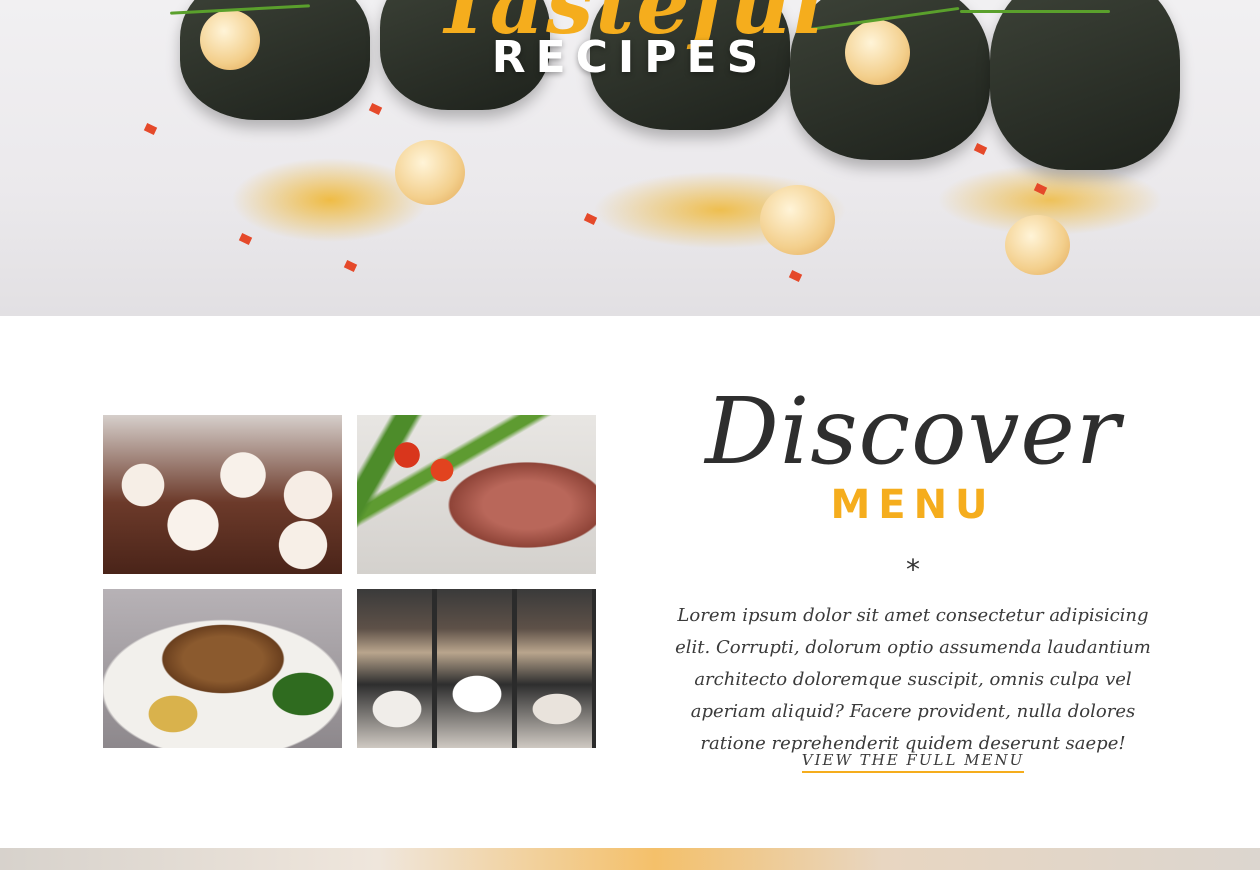 This screenshot has height=870, width=1260. What do you see at coordinates (630, 859) in the screenshot?
I see `next-section-image` at bounding box center [630, 859].